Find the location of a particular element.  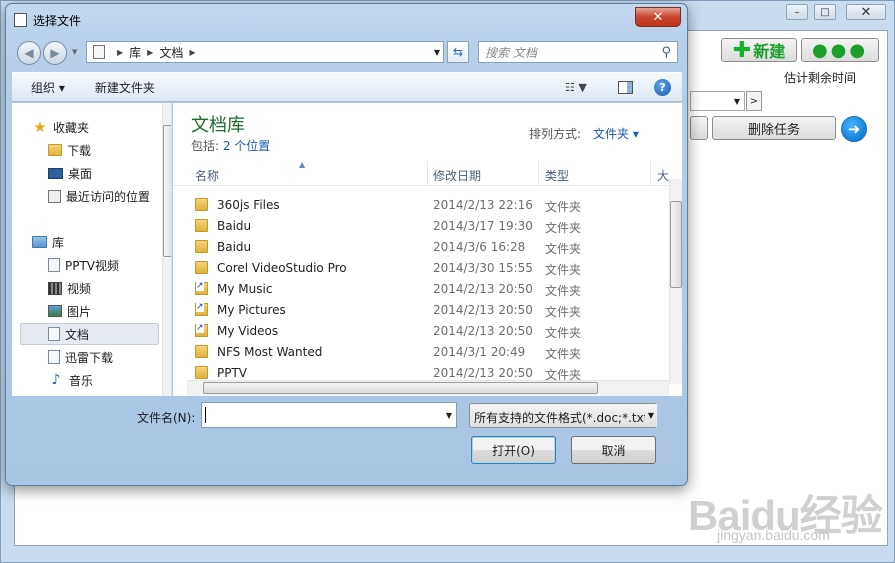

filename-input is located at coordinates (329, 415).